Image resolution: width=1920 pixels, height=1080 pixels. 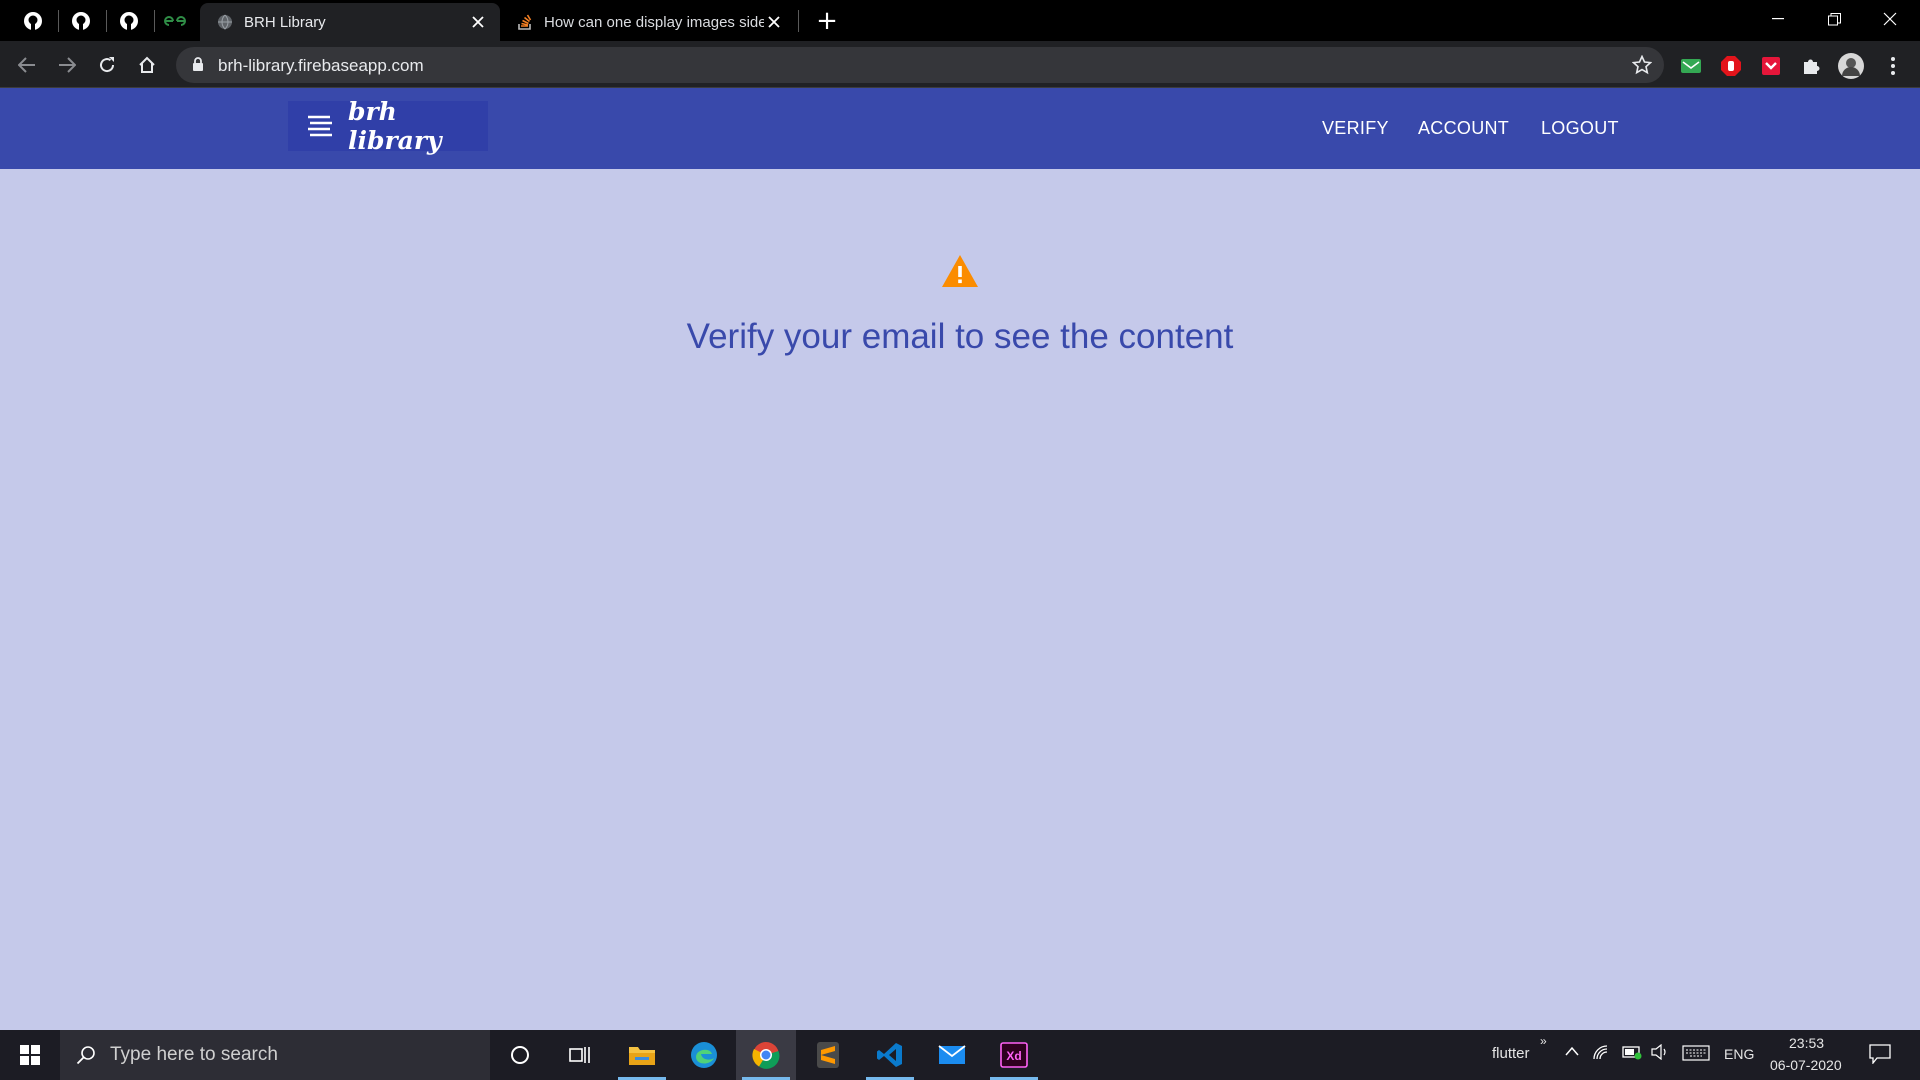 What do you see at coordinates (1660, 1053) in the screenshot?
I see `volume-icon` at bounding box center [1660, 1053].